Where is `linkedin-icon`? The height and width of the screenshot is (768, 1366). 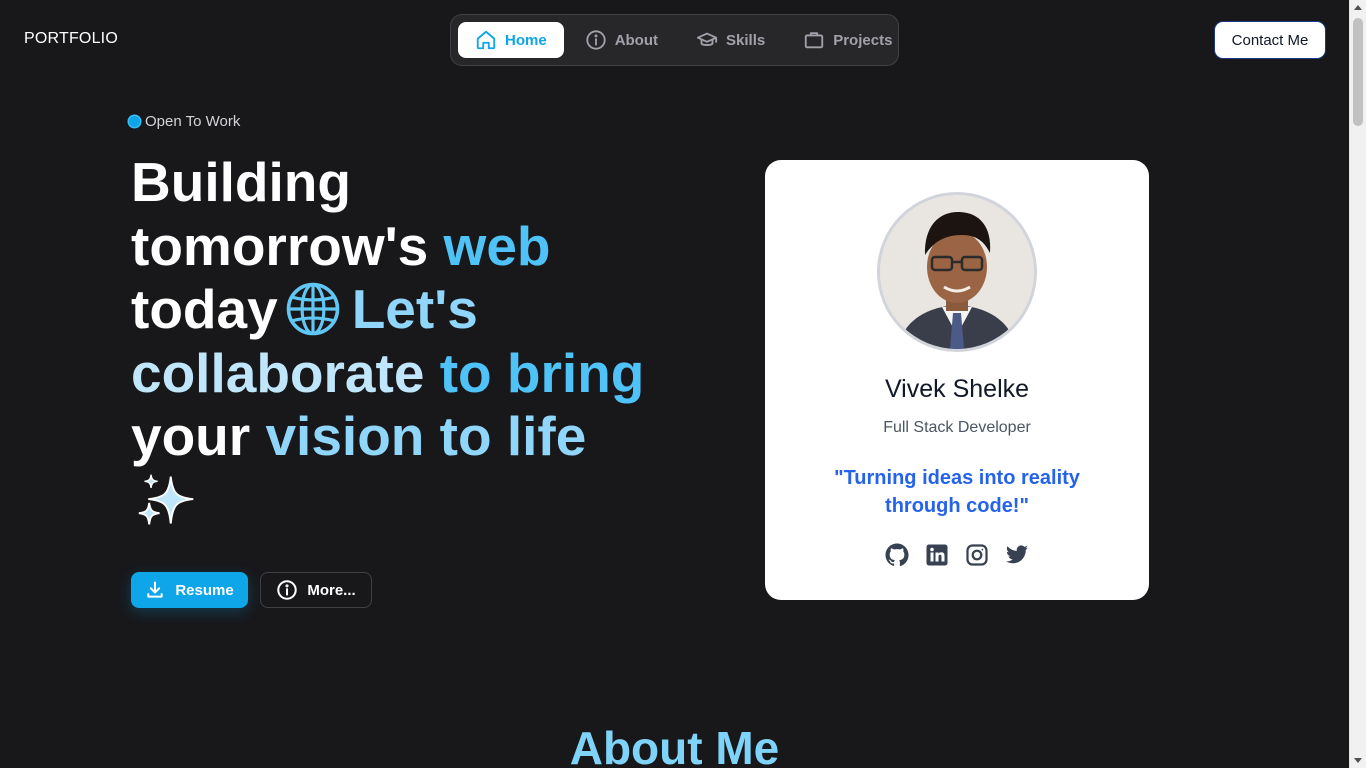
linkedin-icon is located at coordinates (937, 555).